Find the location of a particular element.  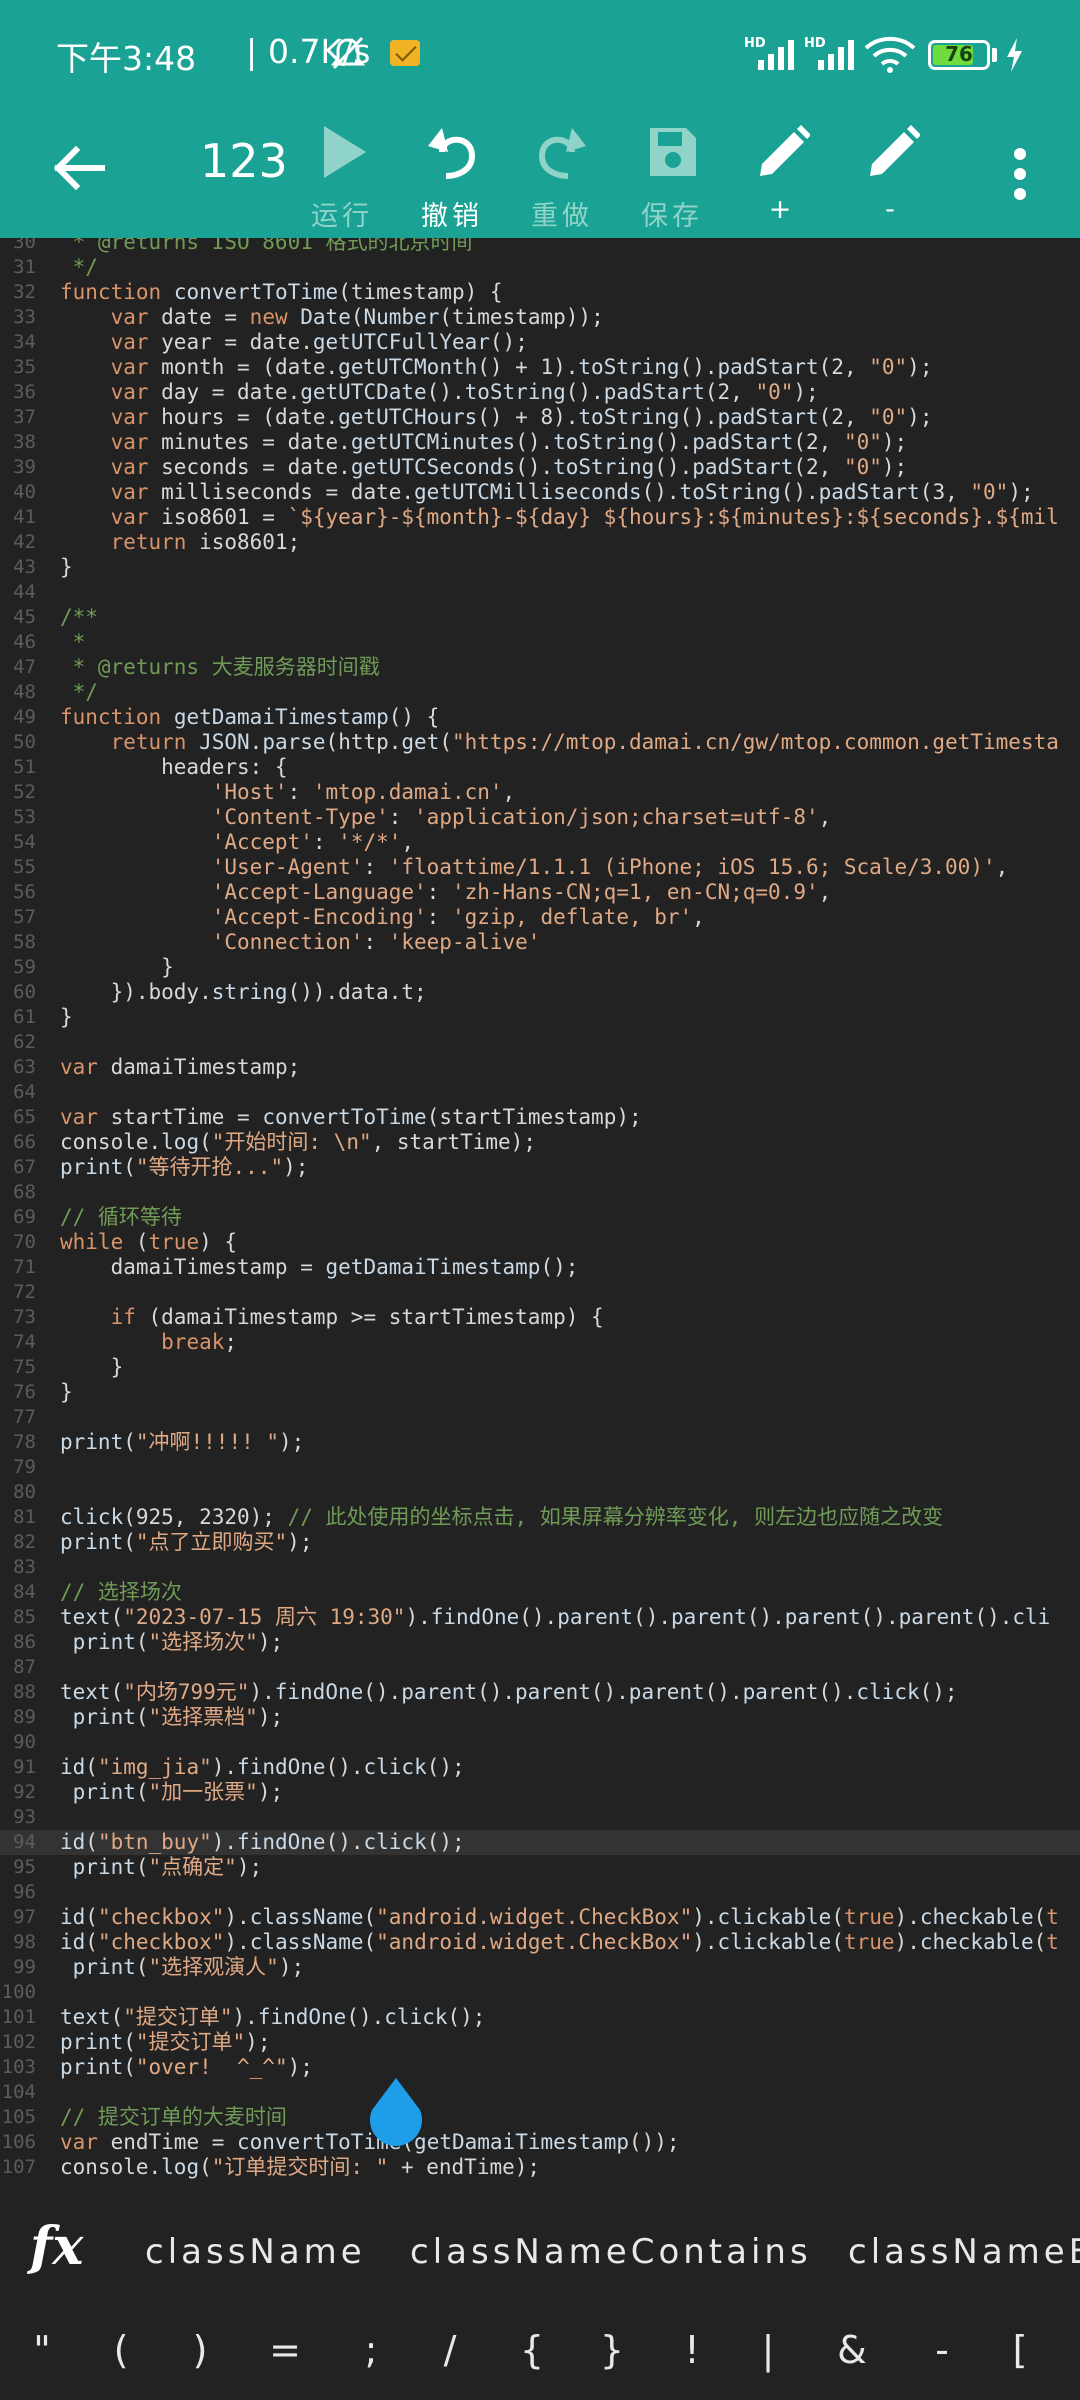

symbol-key: | is located at coordinates (768, 2350).